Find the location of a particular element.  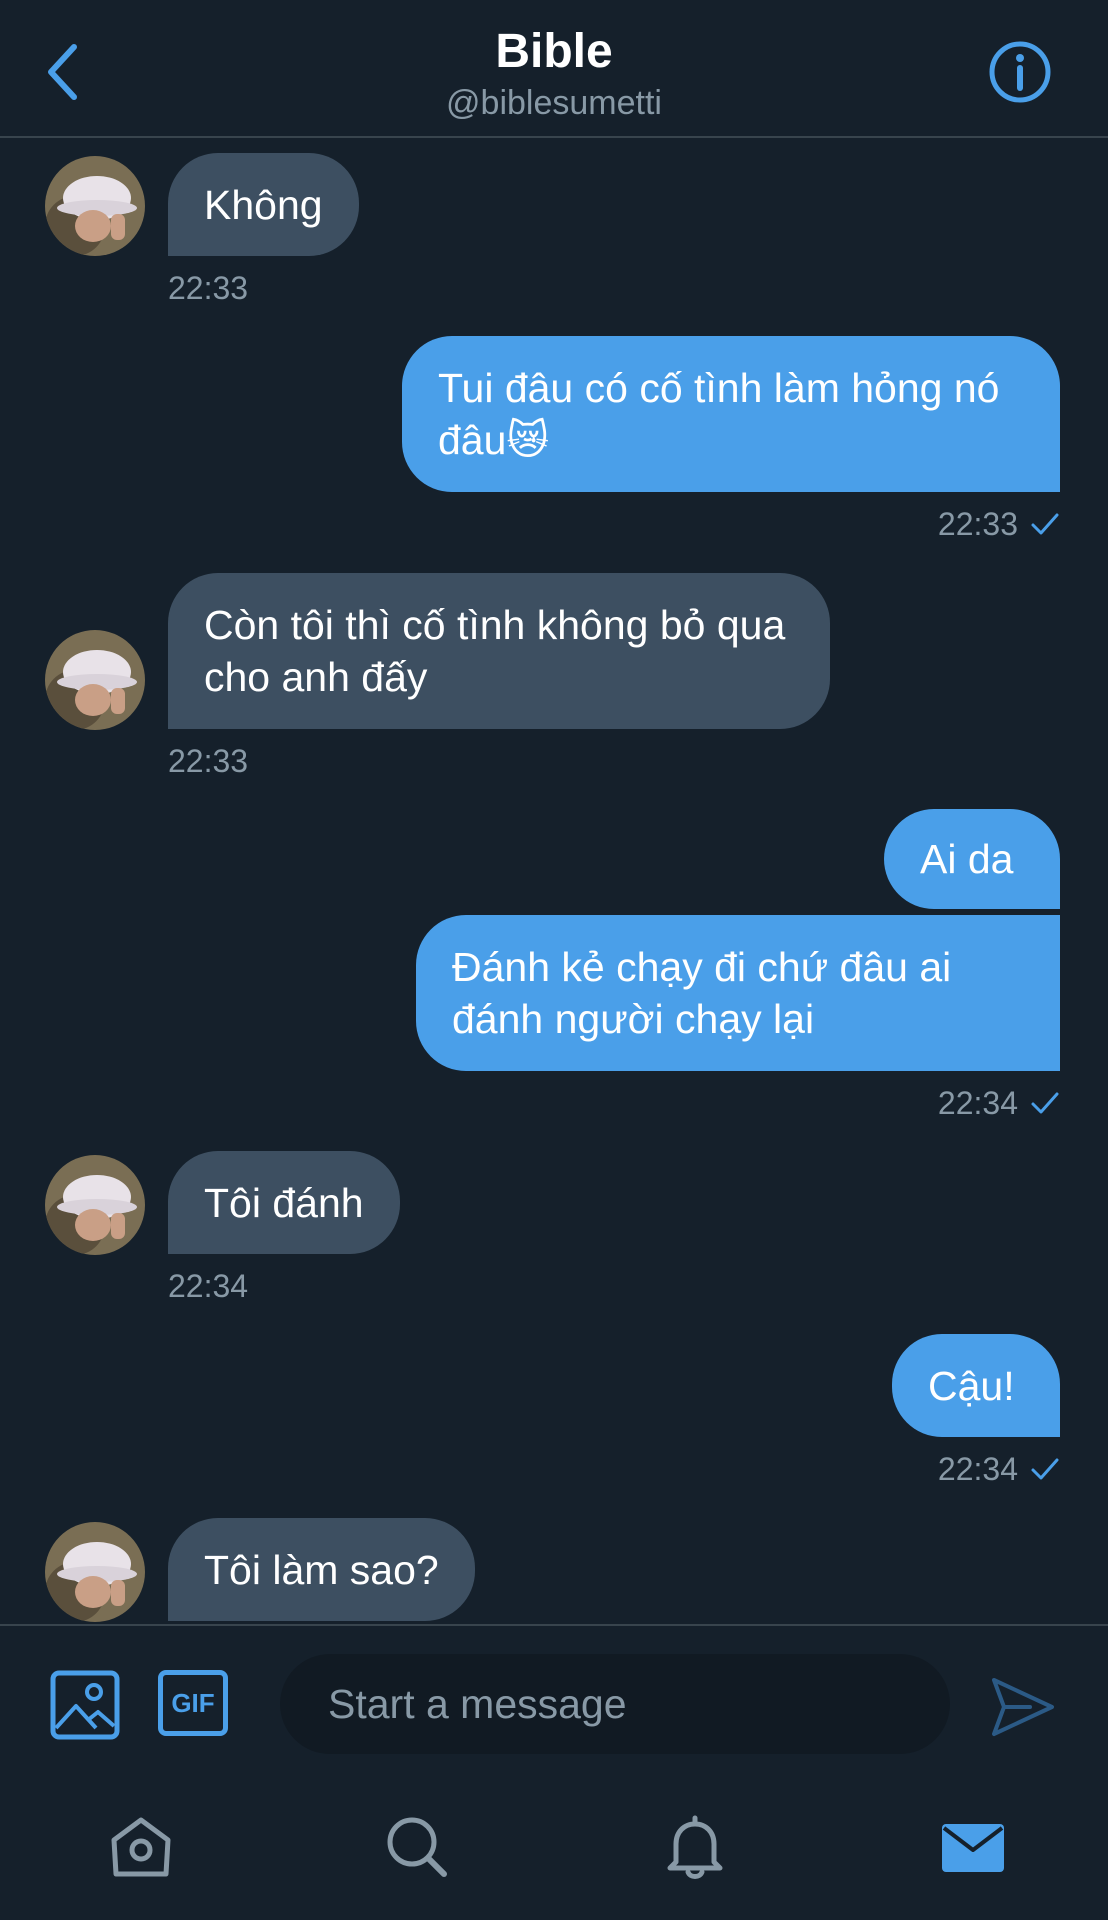

conversation-handle: @biblesumetti is located at coordinates (554, 103).